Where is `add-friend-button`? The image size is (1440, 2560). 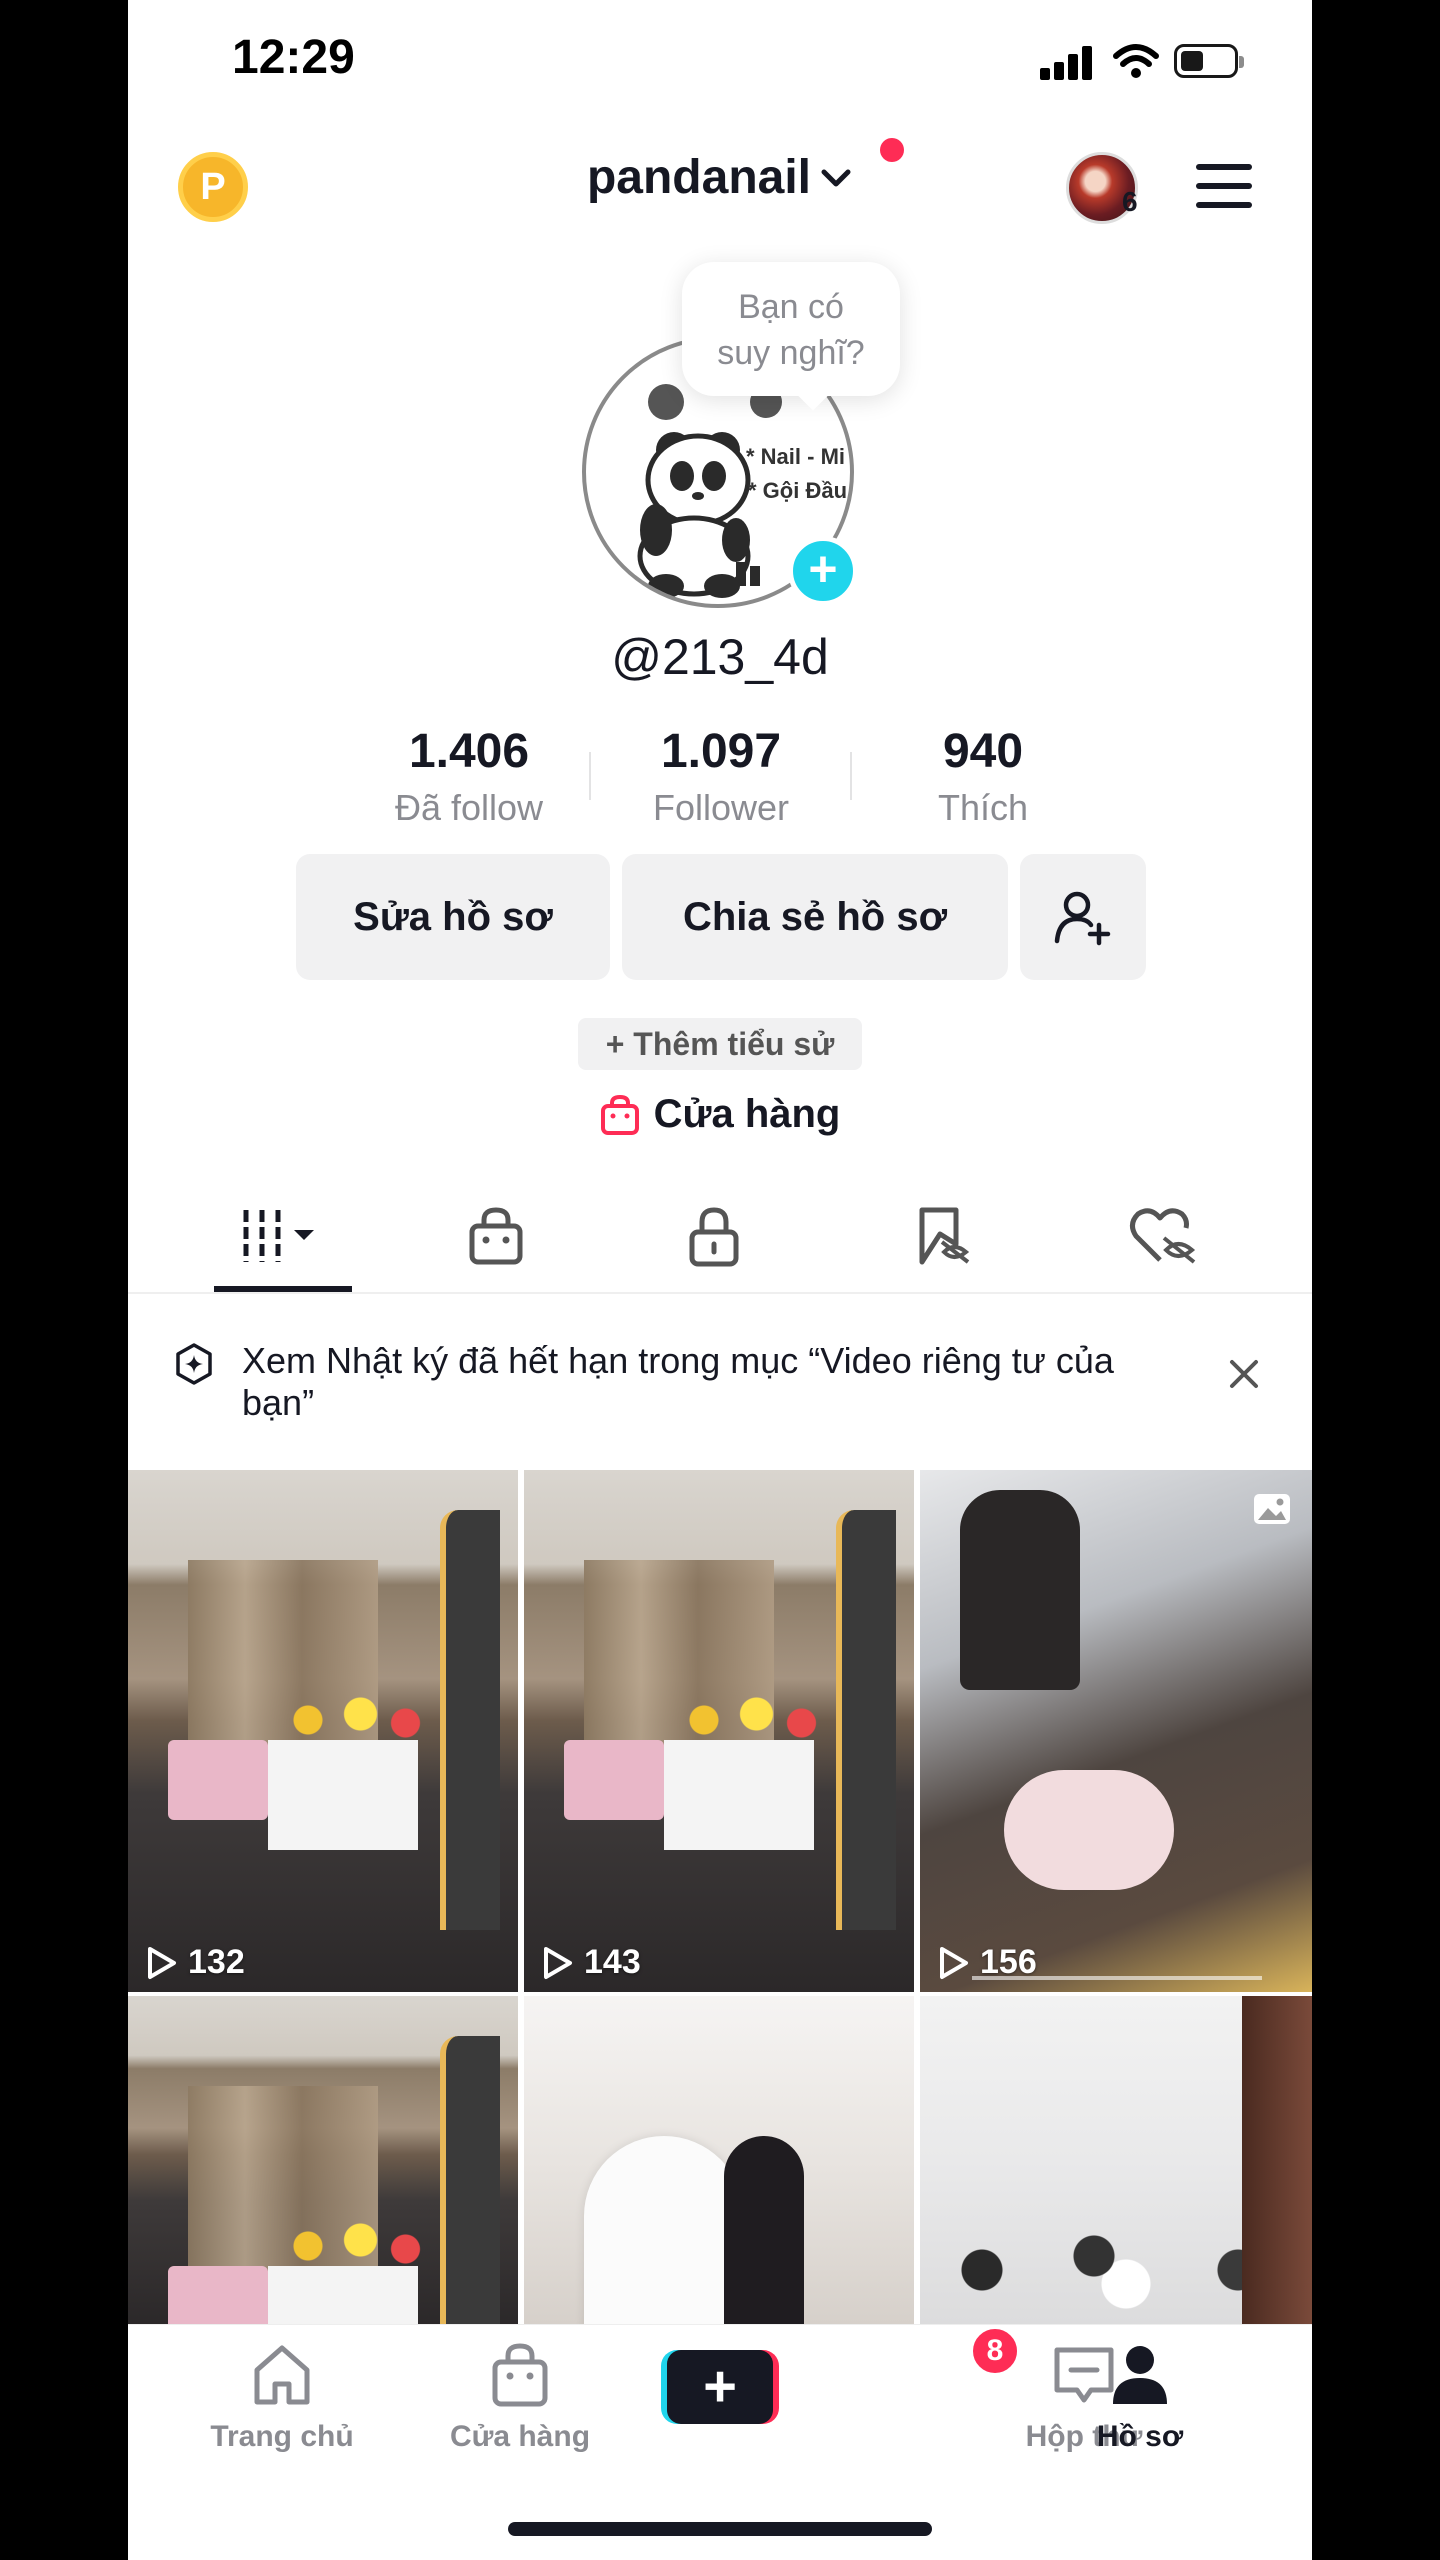 add-friend-button is located at coordinates (1083, 917).